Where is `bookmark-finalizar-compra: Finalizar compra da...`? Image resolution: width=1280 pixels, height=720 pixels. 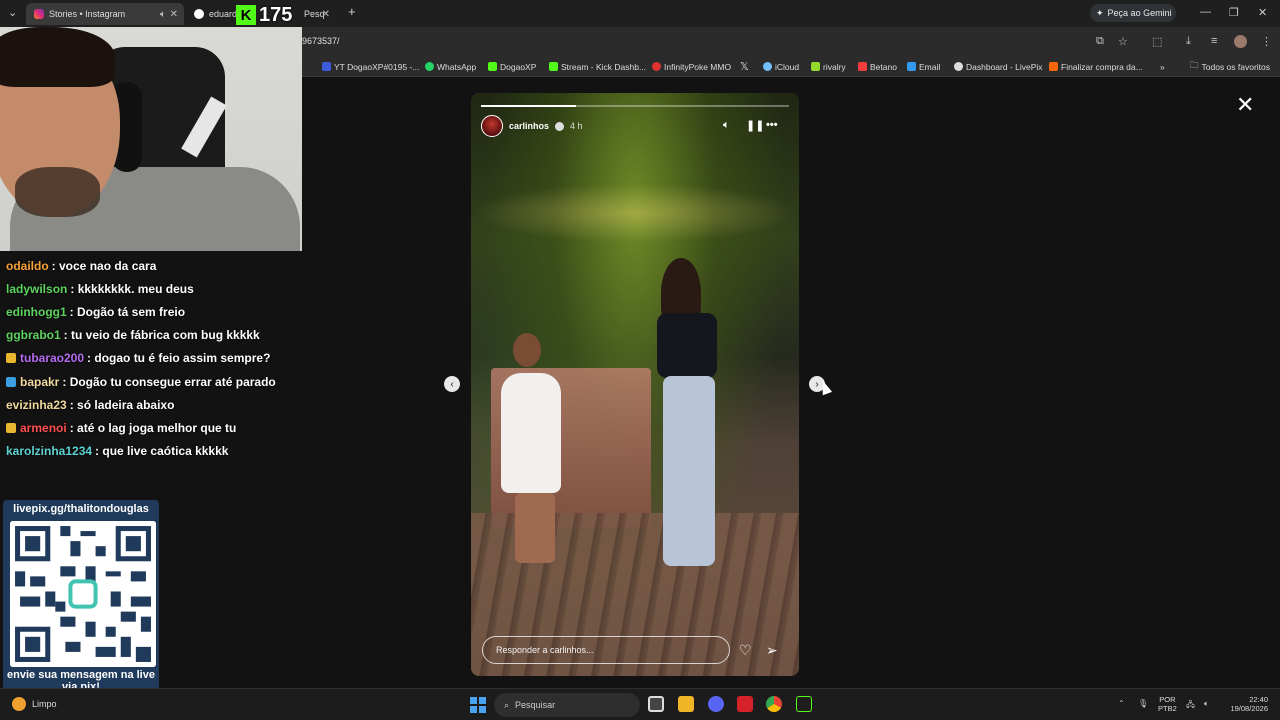
bookmark-finalizar-compra: Finalizar compra da... is located at coordinates (1096, 66).